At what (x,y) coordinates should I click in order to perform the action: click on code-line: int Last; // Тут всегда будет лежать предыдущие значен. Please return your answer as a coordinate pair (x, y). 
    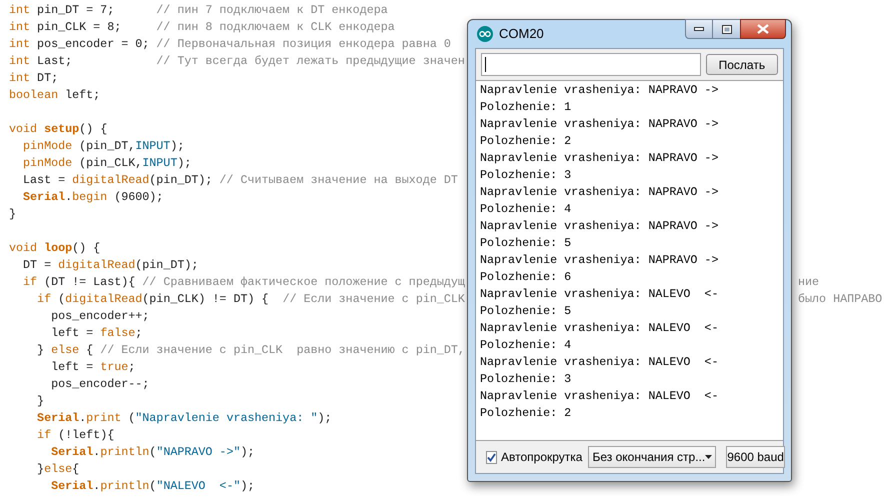
    Looking at the image, I should click on (237, 61).